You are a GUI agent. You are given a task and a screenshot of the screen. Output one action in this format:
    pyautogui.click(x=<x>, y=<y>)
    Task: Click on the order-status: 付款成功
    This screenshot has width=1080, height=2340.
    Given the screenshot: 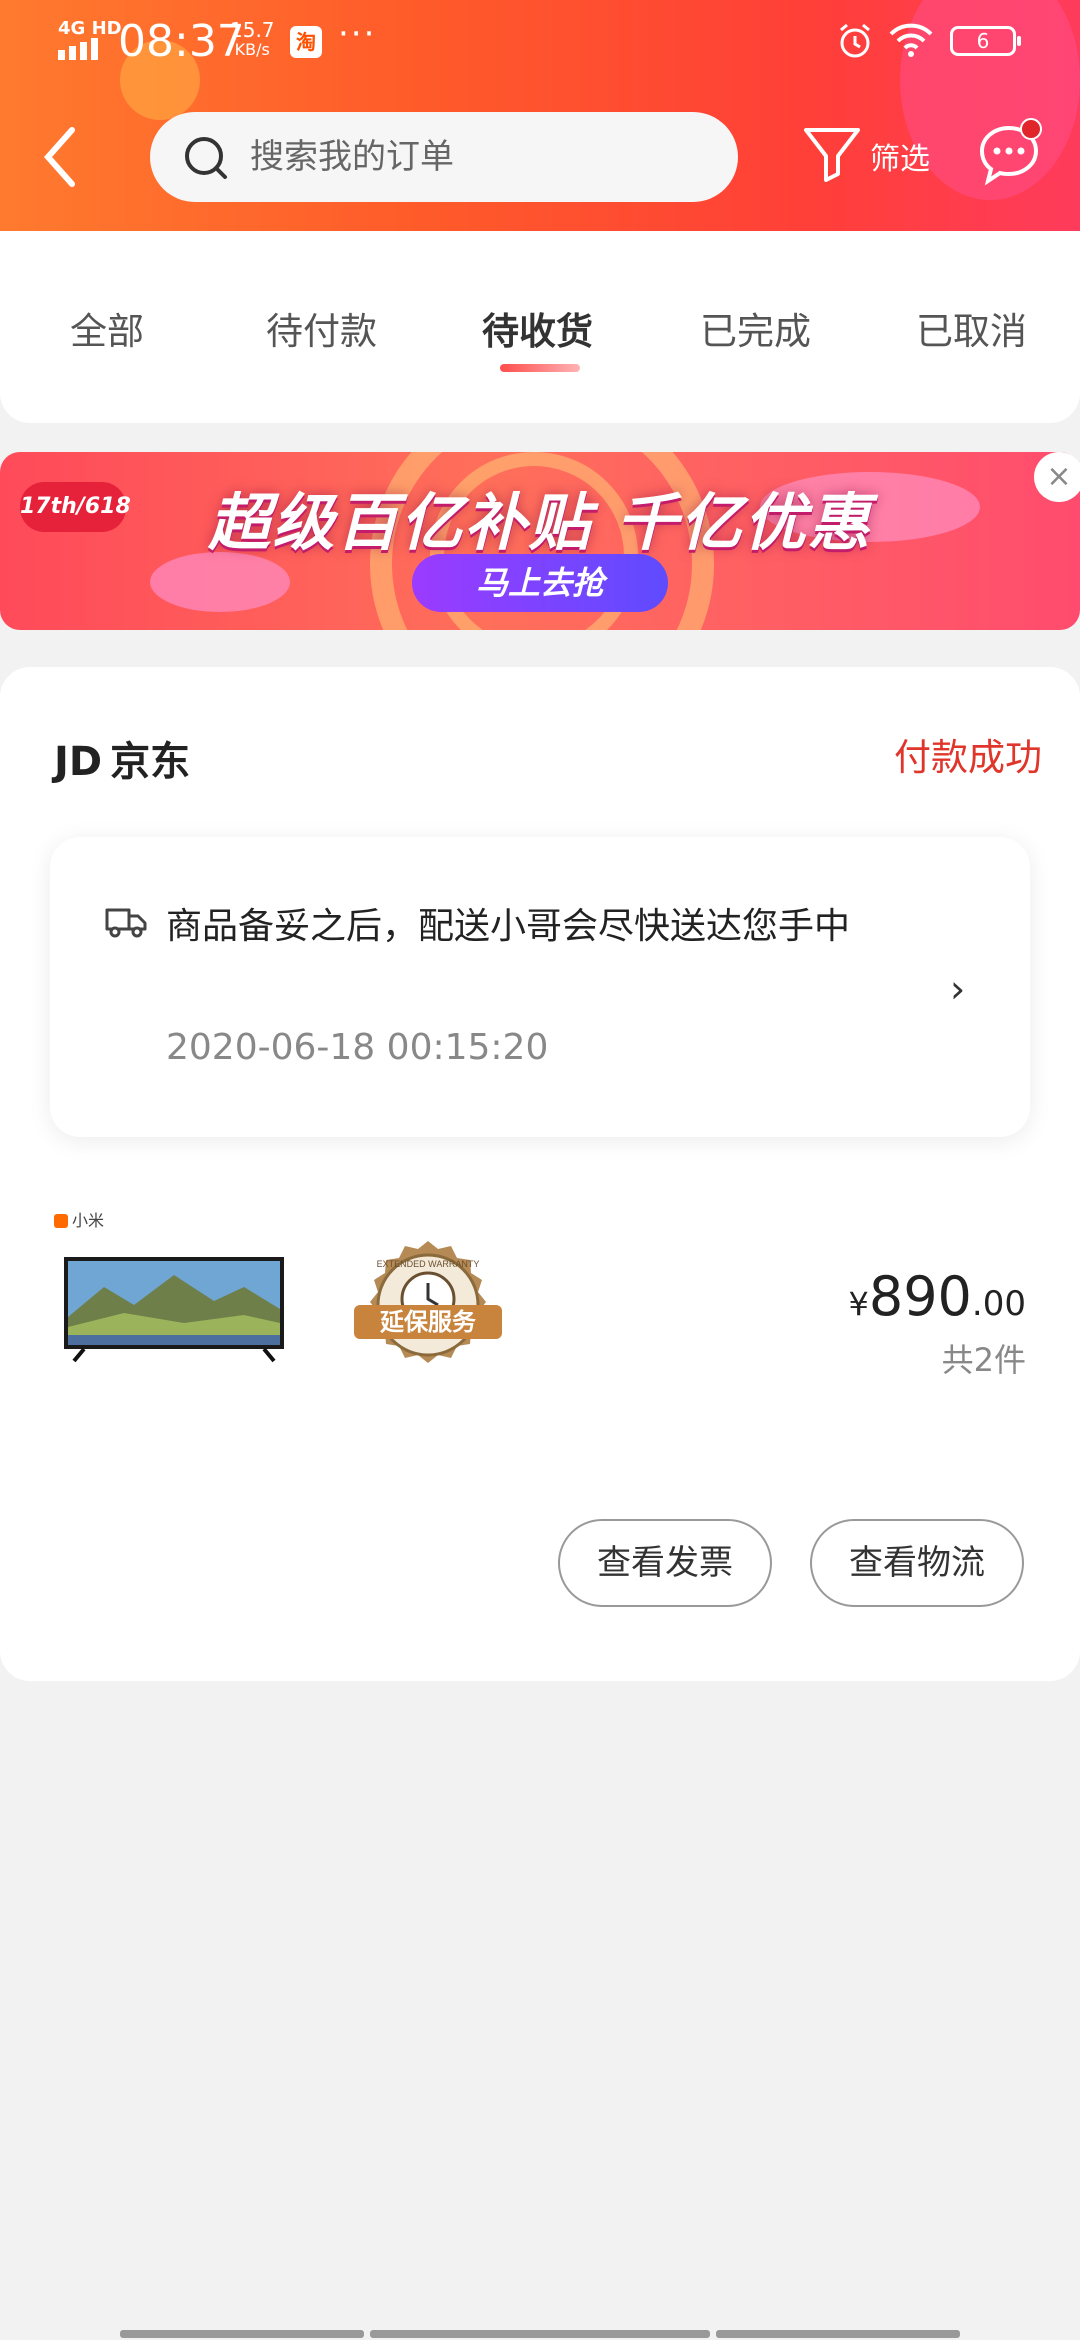 What is the action you would take?
    pyautogui.click(x=968, y=757)
    